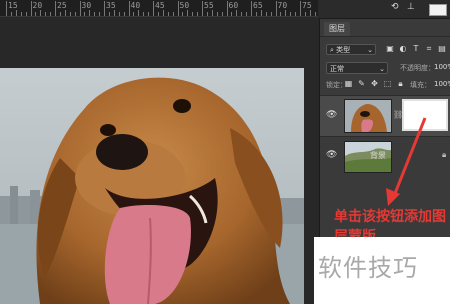  Describe the element at coordinates (184, 5) in the screenshot. I see `ruler-label: 50` at that location.